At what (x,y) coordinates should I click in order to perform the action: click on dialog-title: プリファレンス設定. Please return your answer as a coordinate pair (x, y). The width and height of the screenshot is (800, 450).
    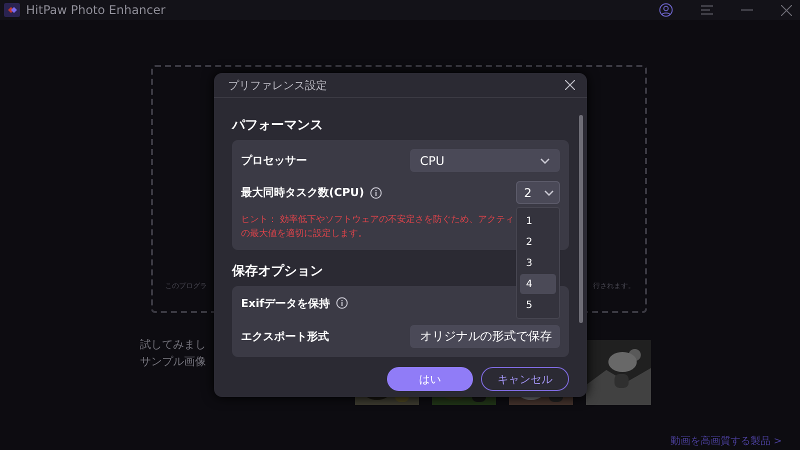
    Looking at the image, I should click on (277, 85).